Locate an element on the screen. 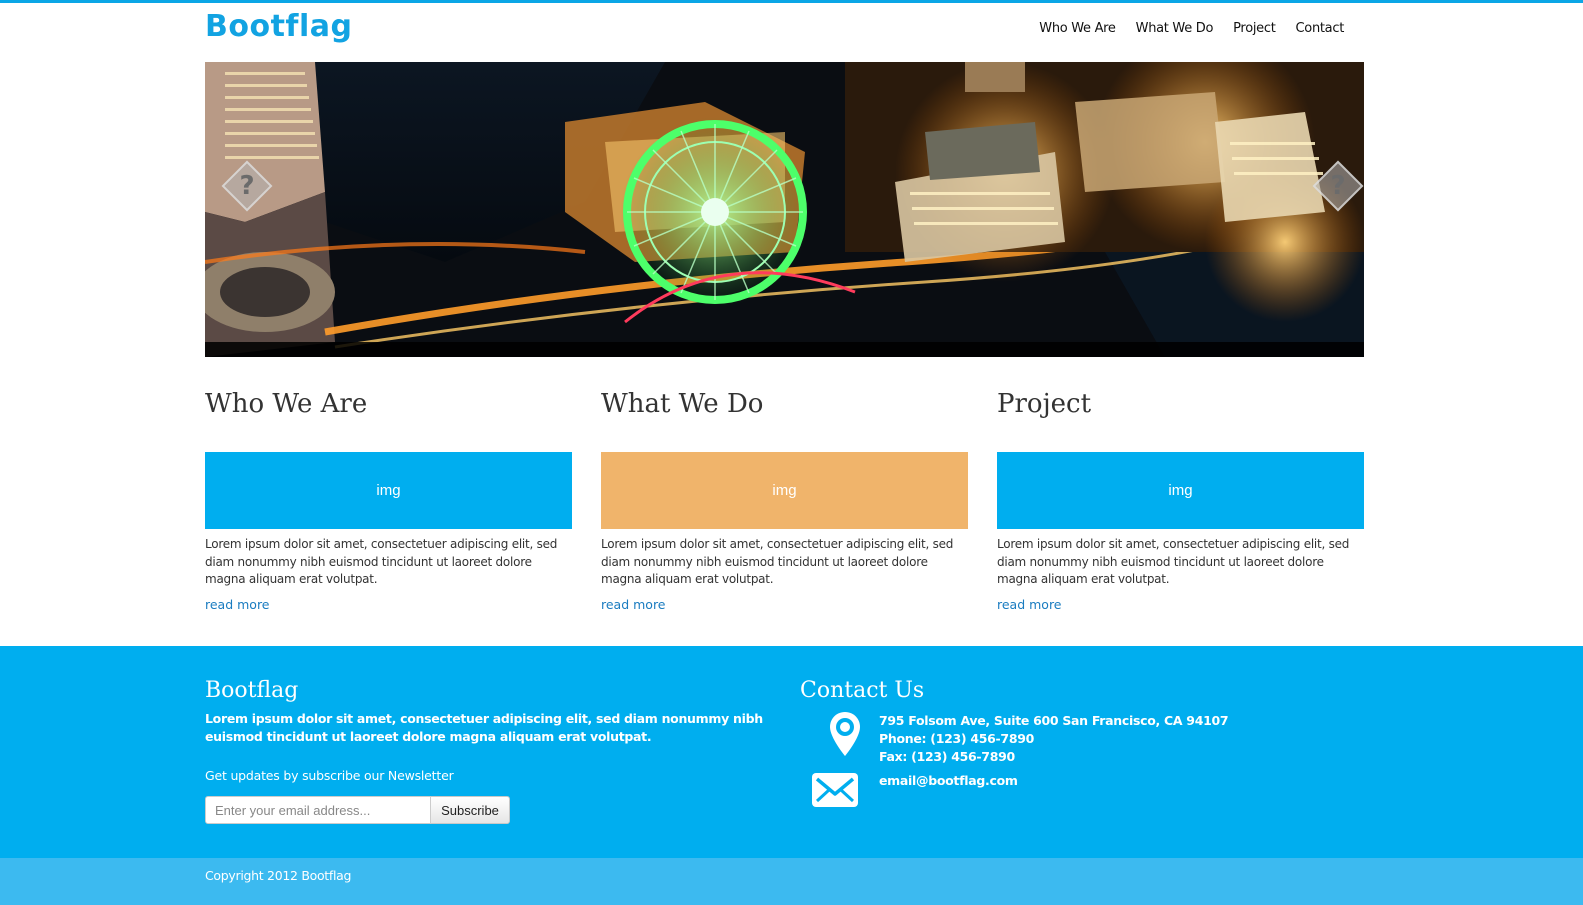  nav-what-we-do: What We Do is located at coordinates (1175, 28).